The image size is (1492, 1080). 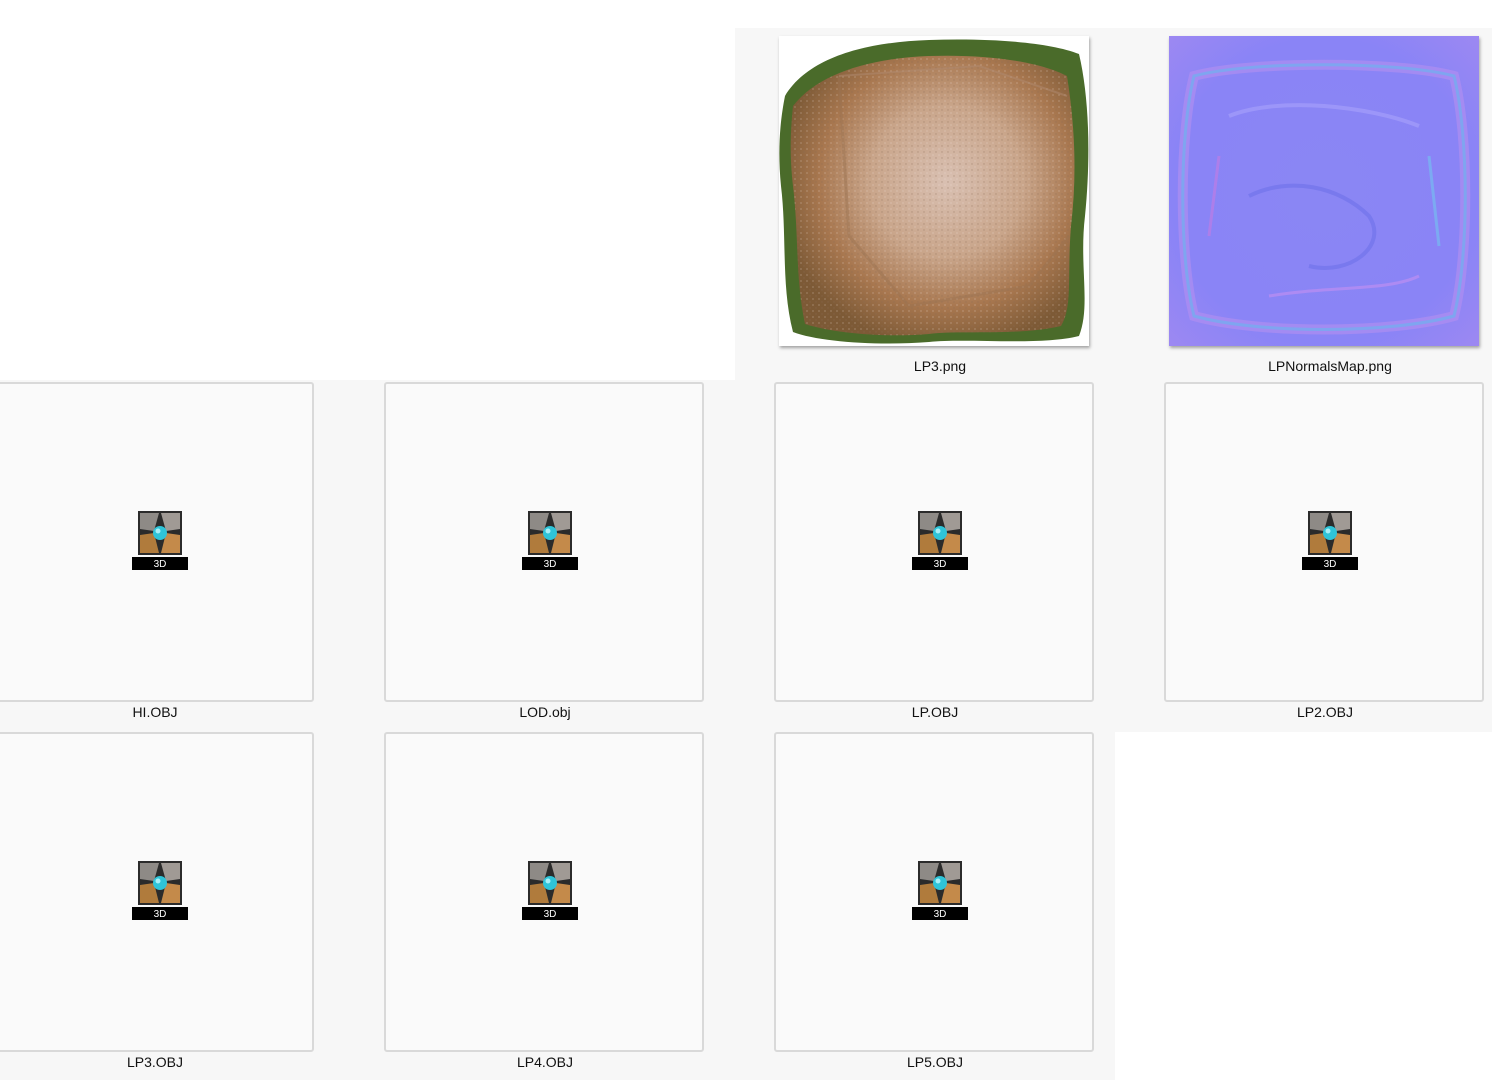 I want to click on file-name-label: LPNormalsMap.png, so click(x=1330, y=366).